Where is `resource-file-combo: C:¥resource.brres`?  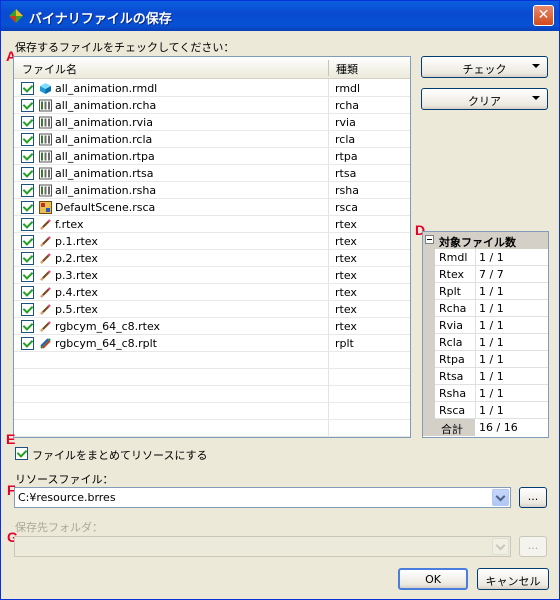
resource-file-combo: C:¥resource.brres is located at coordinates (262, 497).